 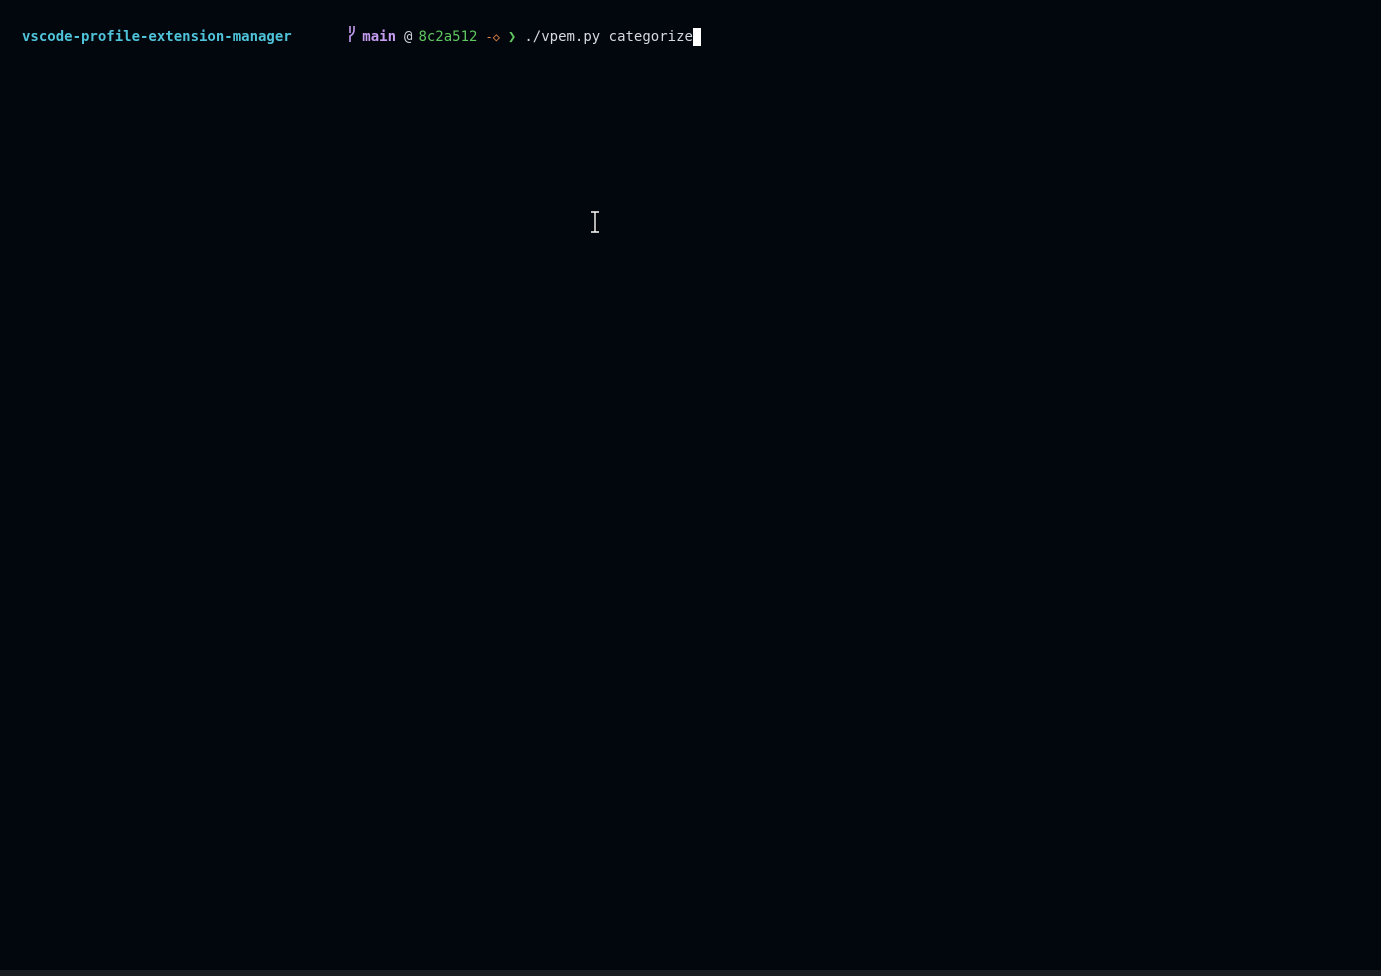 What do you see at coordinates (608, 37) in the screenshot?
I see `command-input: ./vpem.py categorize` at bounding box center [608, 37].